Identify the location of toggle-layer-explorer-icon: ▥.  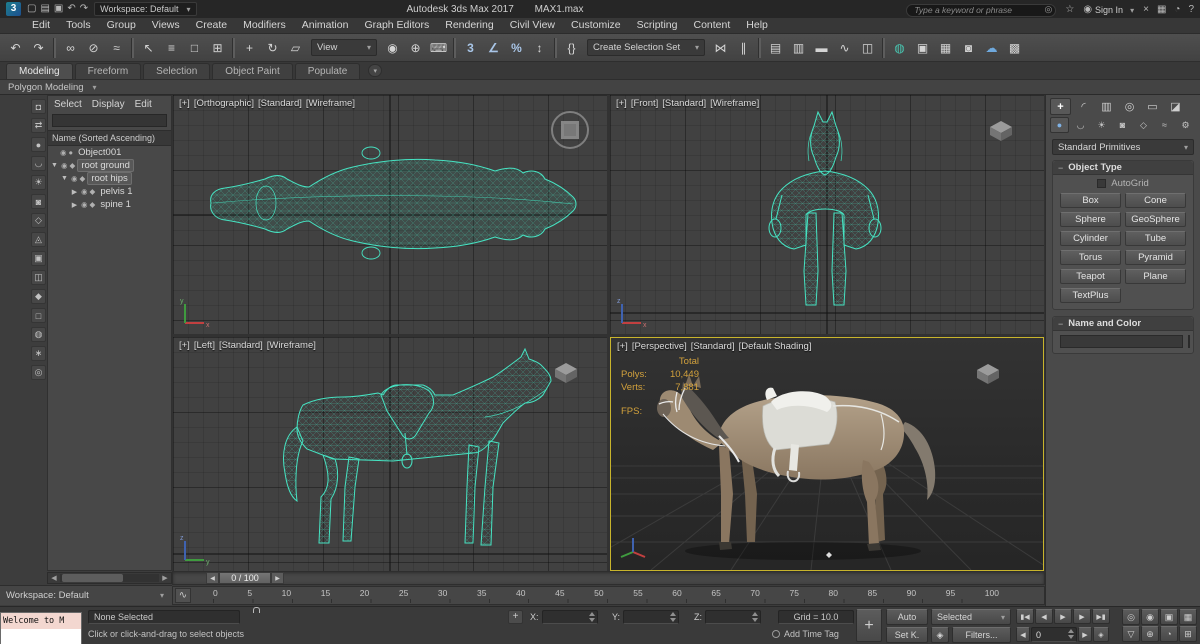
(798, 48).